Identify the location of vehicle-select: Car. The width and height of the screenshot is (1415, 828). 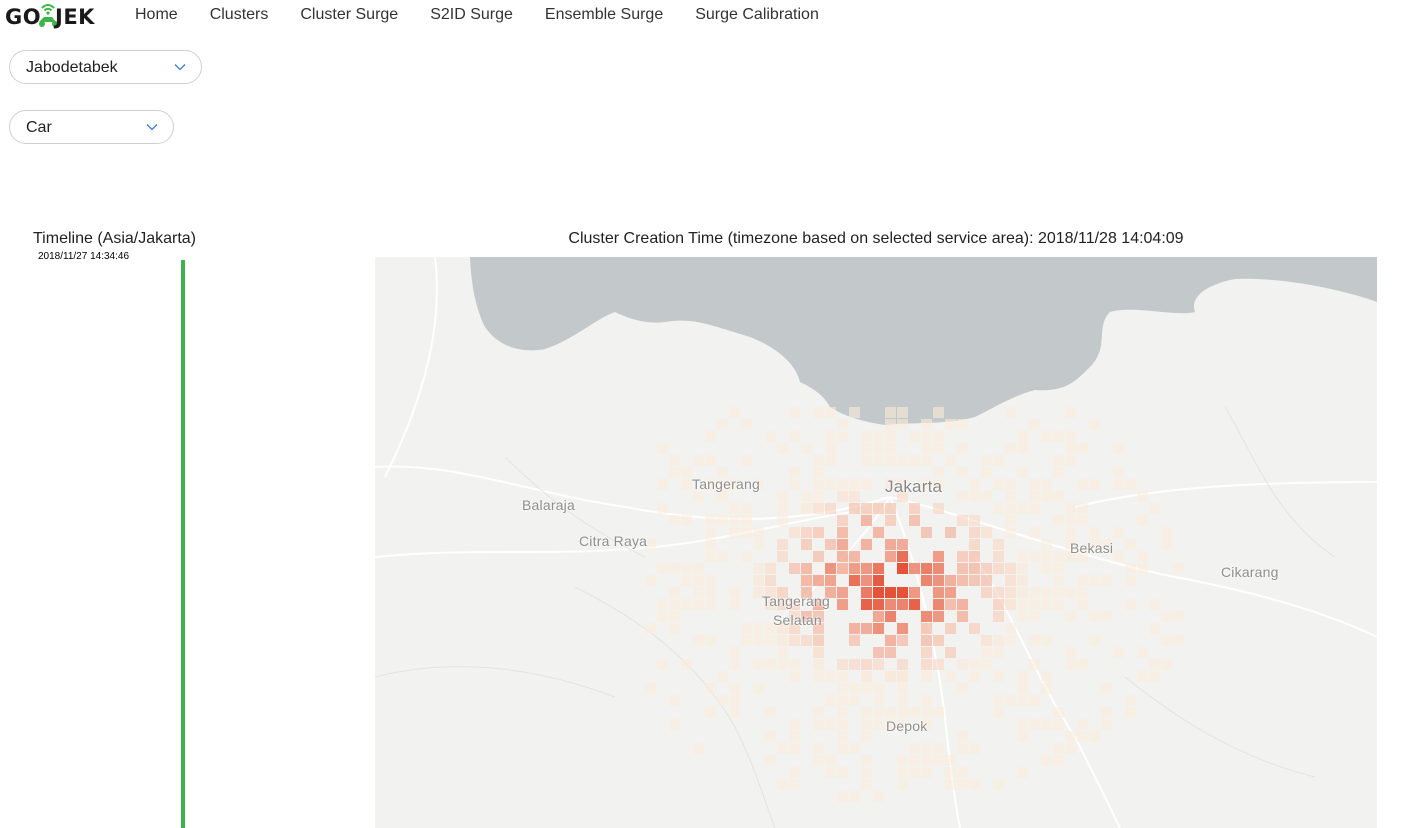
(91, 127).